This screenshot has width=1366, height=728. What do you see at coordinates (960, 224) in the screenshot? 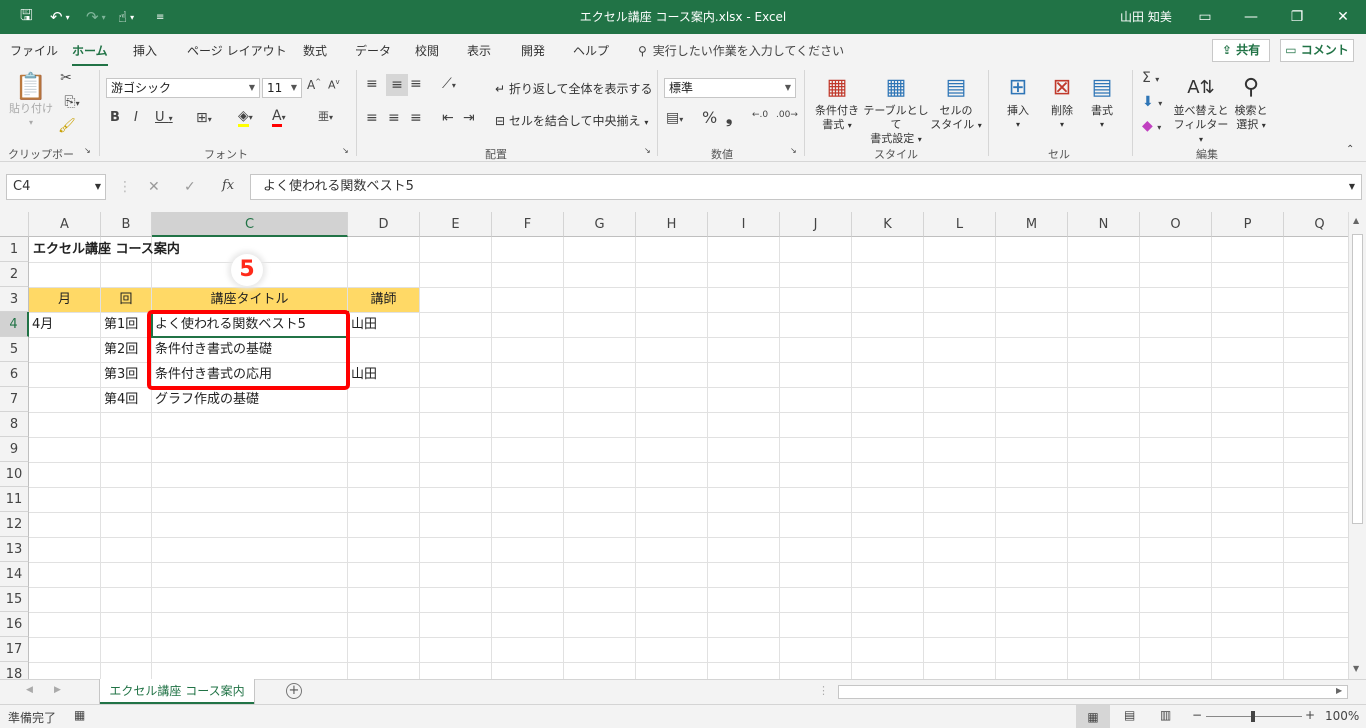
I see `column-header-l: L` at bounding box center [960, 224].